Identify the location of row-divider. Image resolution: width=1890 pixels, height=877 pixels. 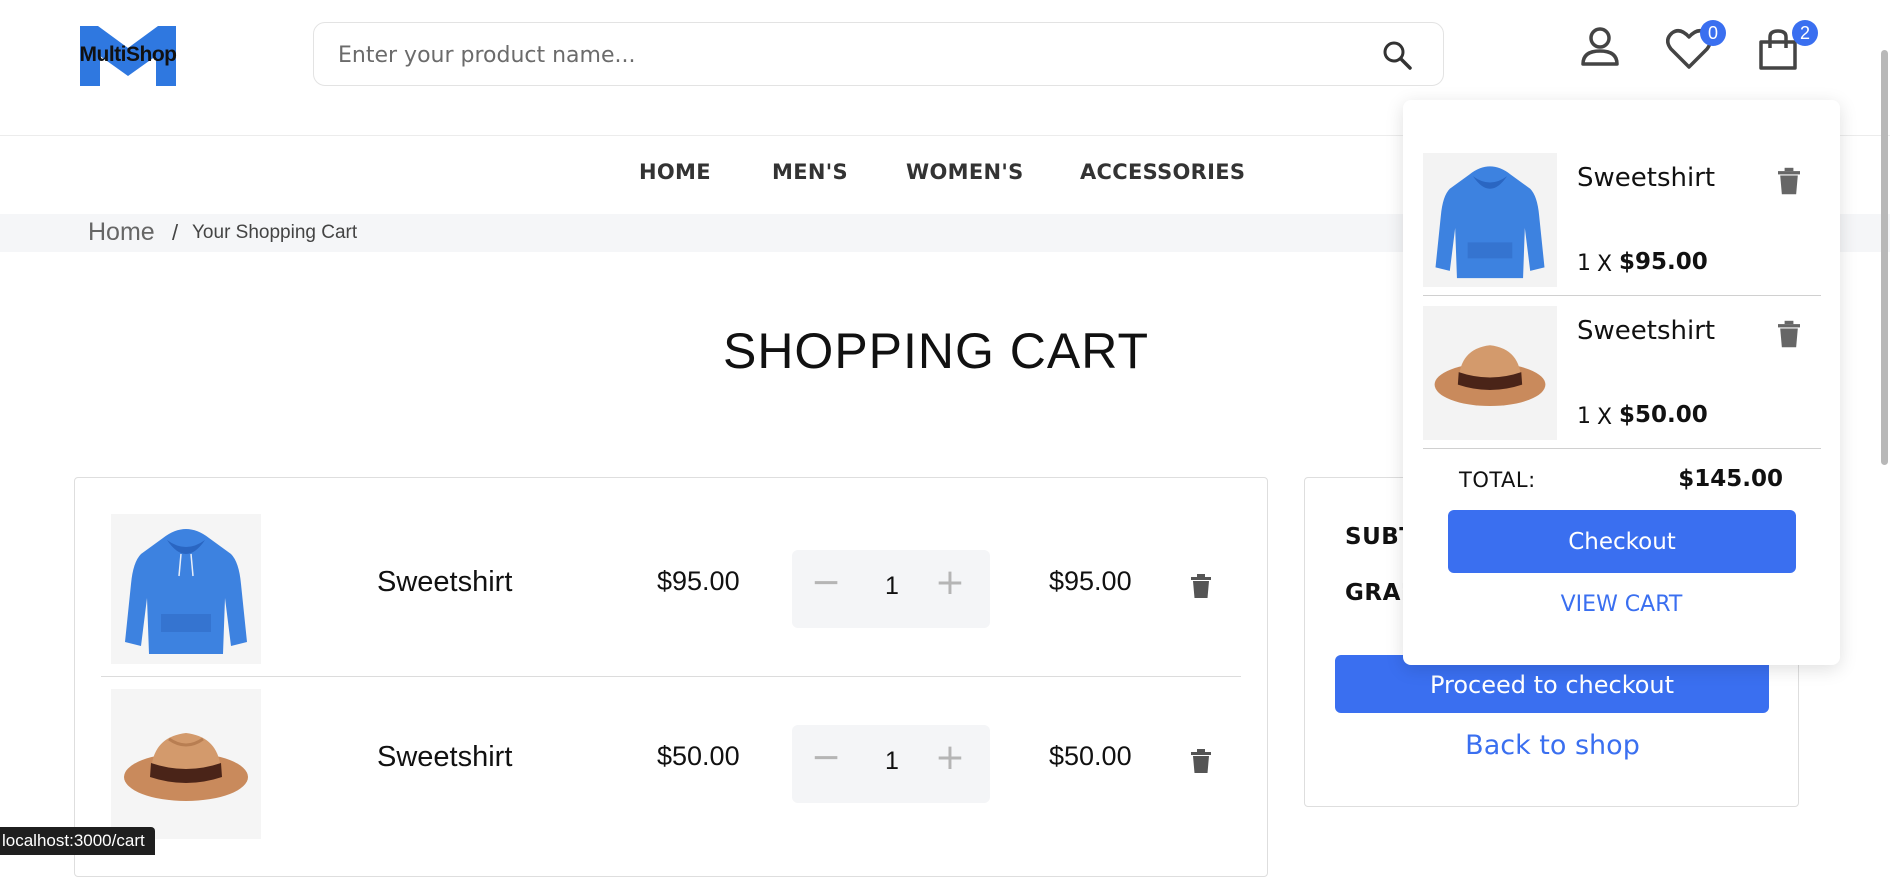
(671, 676).